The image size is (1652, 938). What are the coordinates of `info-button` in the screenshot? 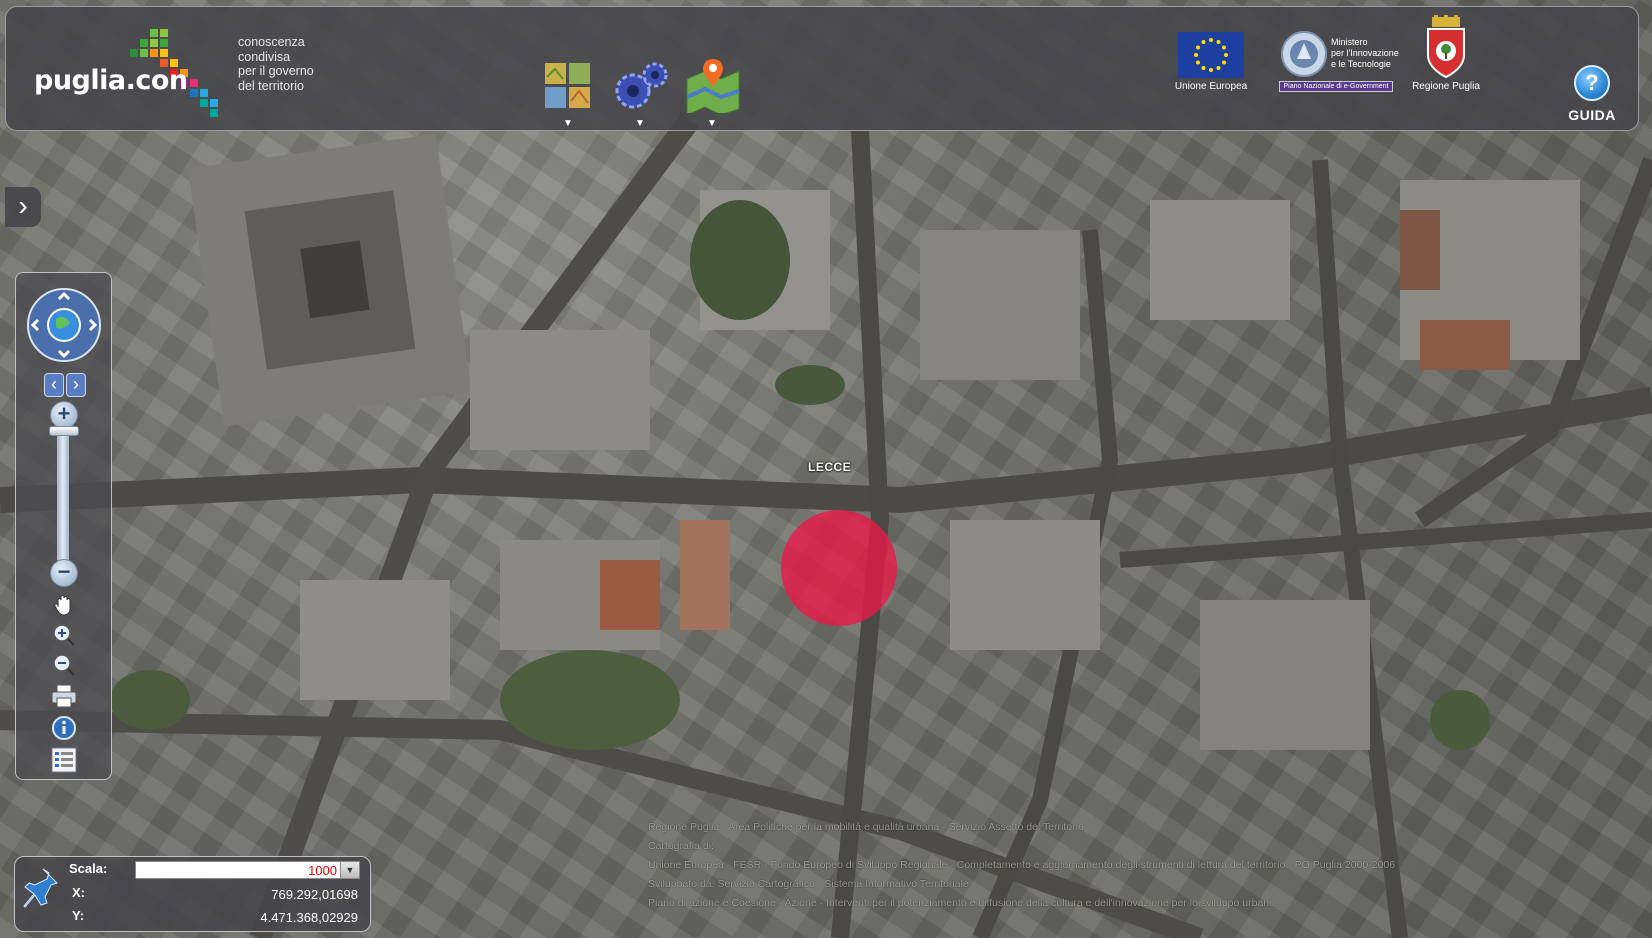 It's located at (64, 728).